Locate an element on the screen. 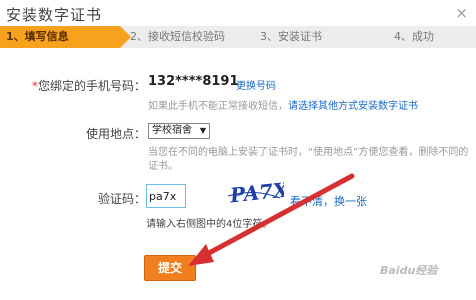 Image resolution: width=476 pixels, height=300 pixels. captcha-label: 验证码： is located at coordinates (121, 199).